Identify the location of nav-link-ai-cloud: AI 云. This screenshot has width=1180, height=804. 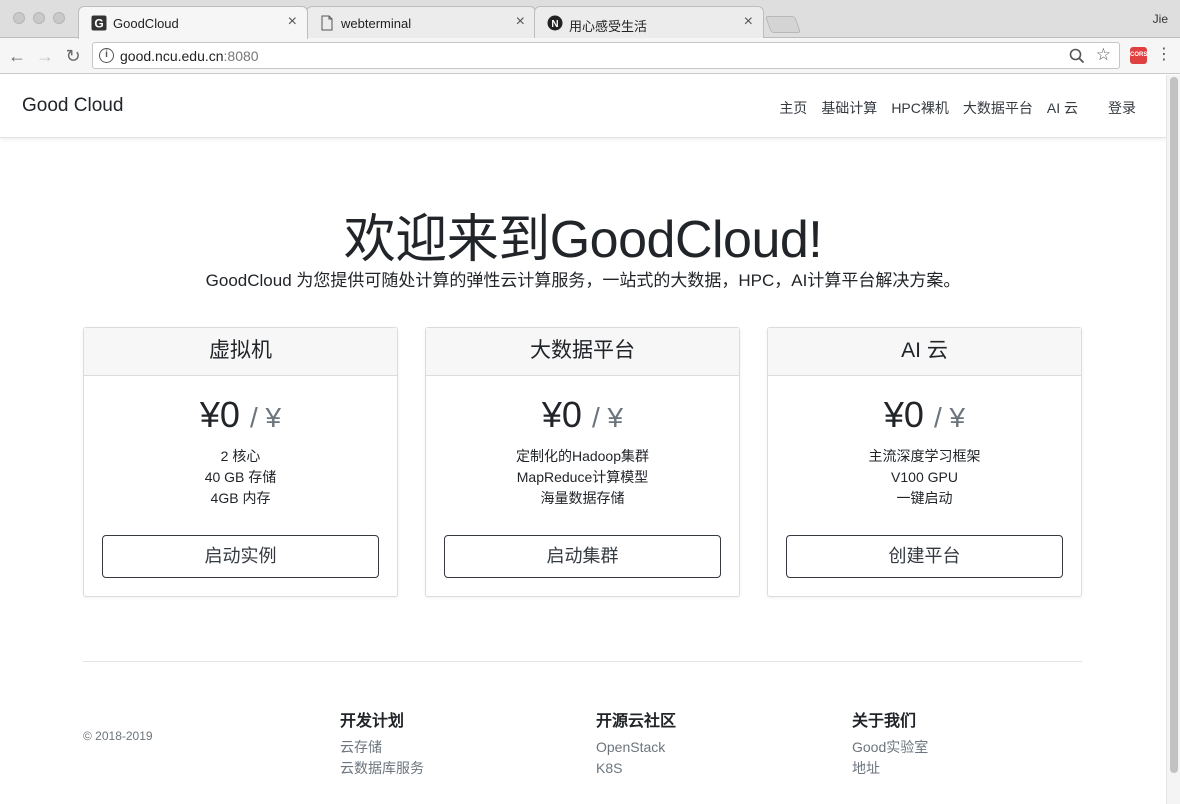
(1062, 108).